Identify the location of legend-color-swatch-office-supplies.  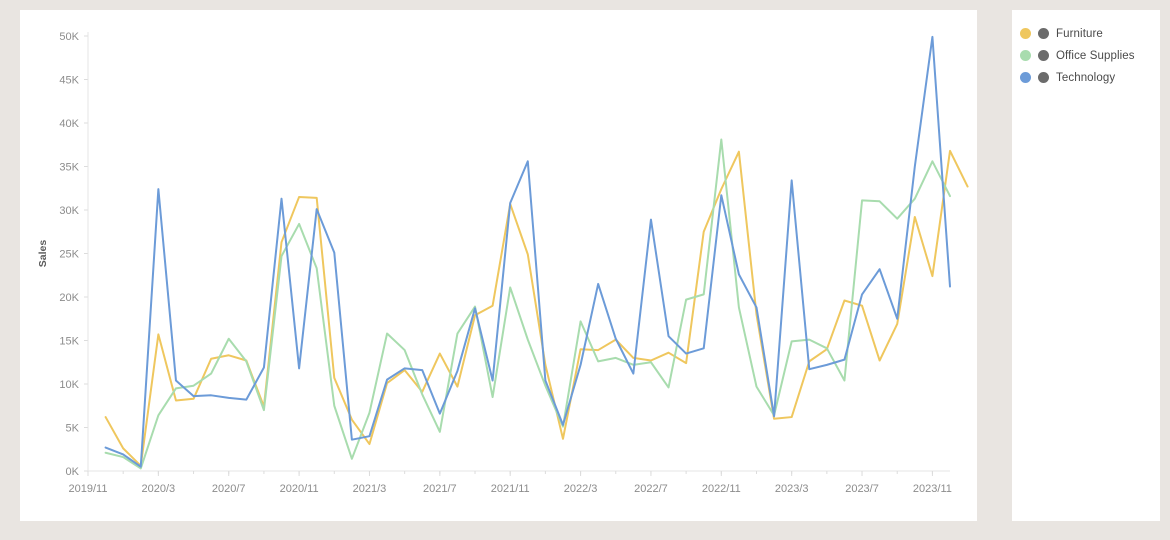
(1025, 55).